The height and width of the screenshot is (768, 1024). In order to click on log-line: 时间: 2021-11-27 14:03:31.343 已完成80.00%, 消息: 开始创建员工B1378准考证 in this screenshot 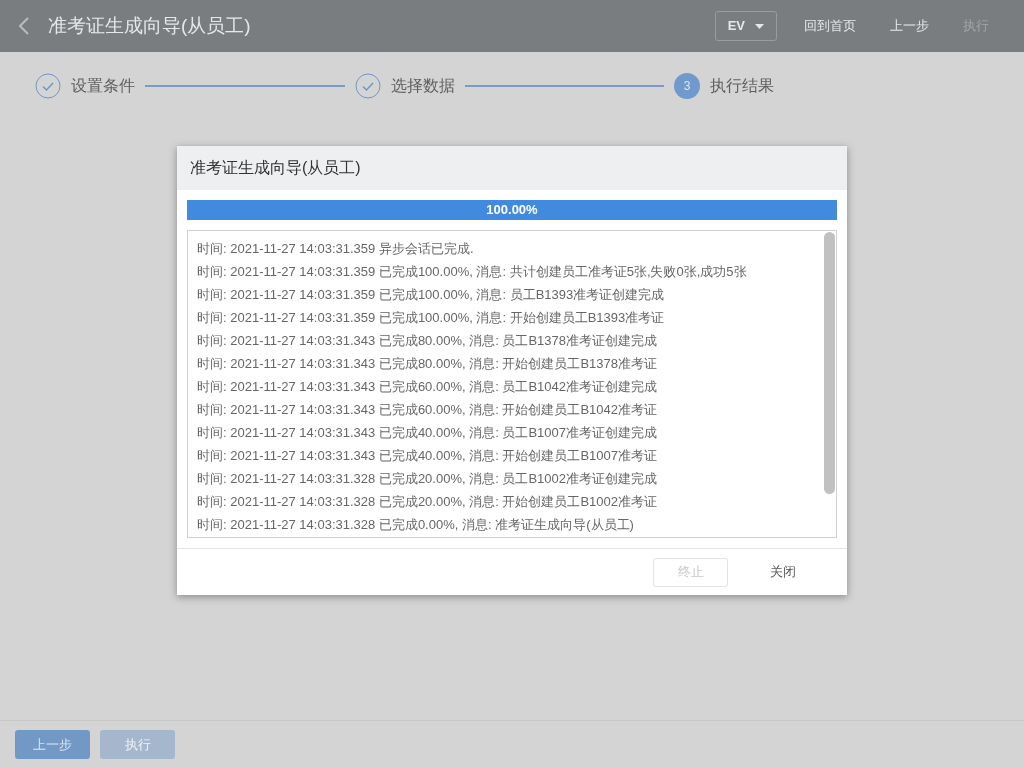, I will do `click(427, 364)`.